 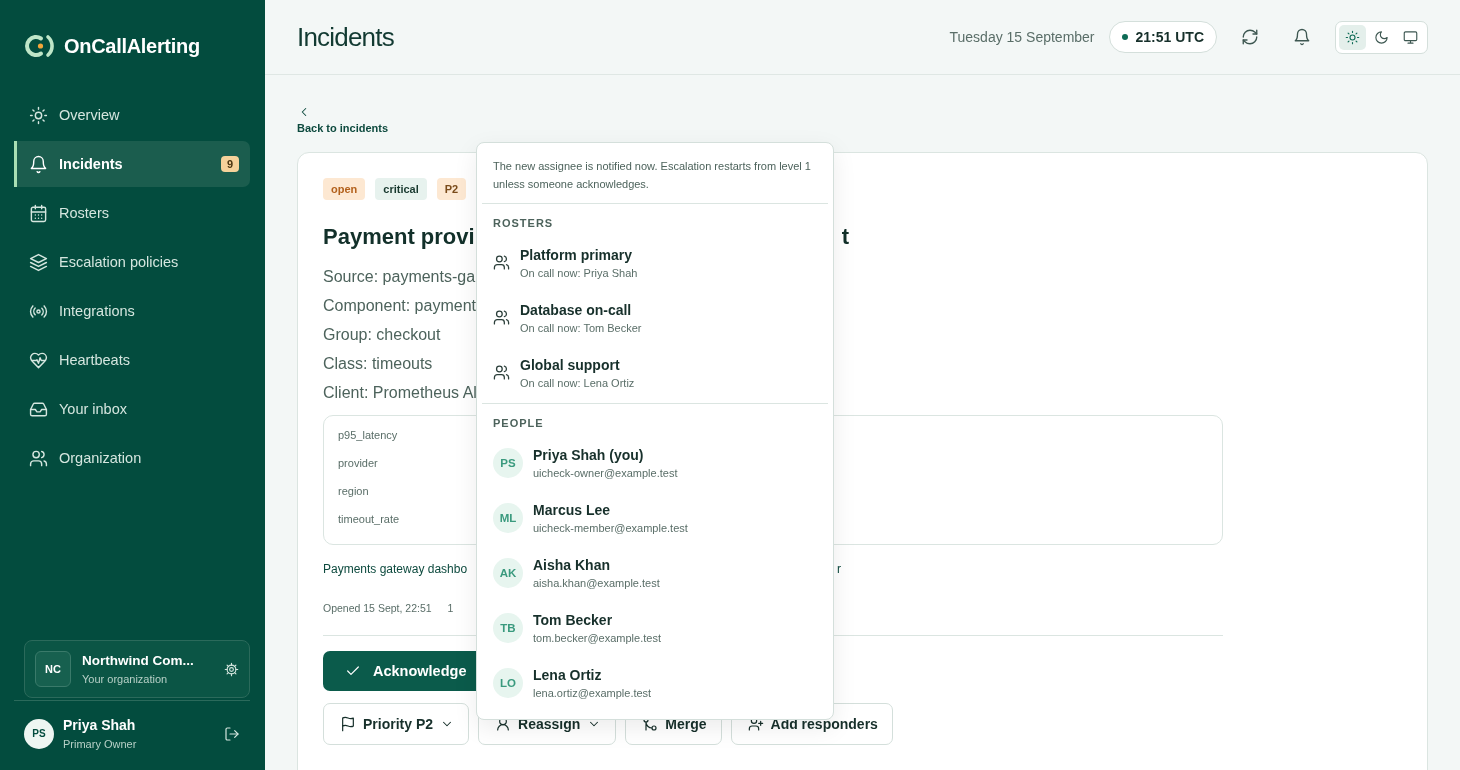 What do you see at coordinates (579, 272) in the screenshot?
I see `option-detail: On call now: Priya Shah` at bounding box center [579, 272].